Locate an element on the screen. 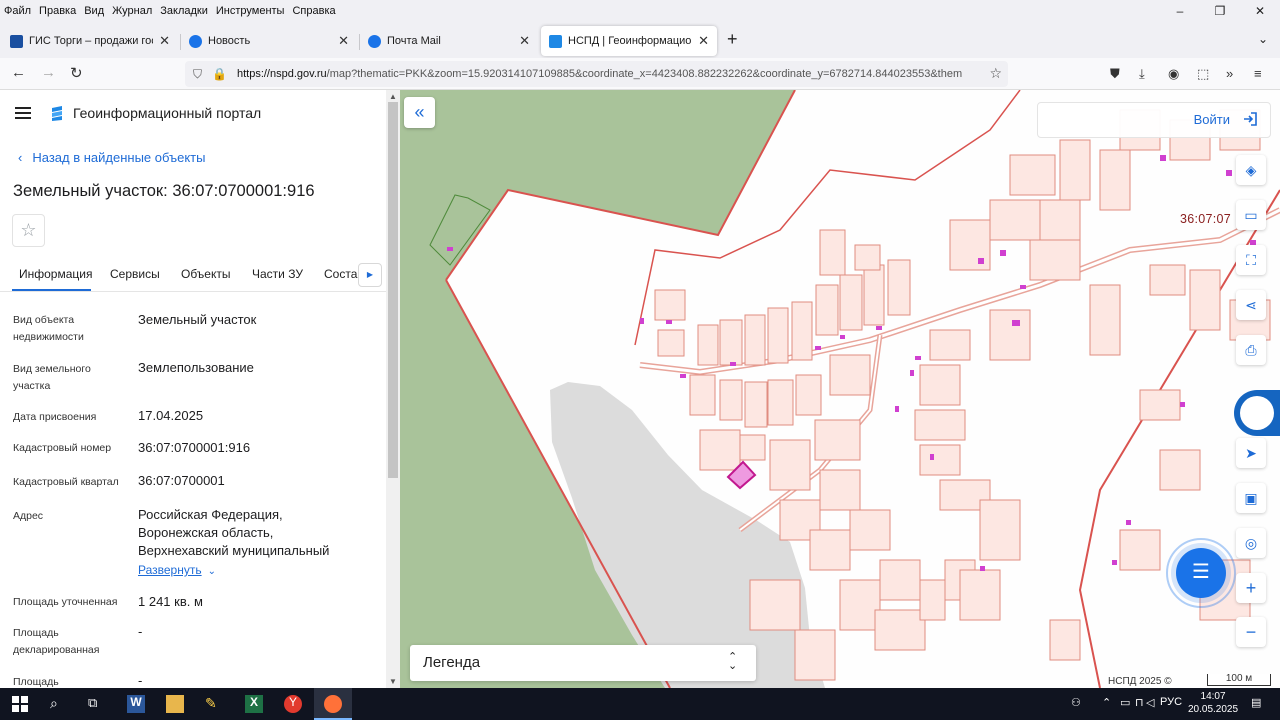  word-icon: W is located at coordinates (136, 704).